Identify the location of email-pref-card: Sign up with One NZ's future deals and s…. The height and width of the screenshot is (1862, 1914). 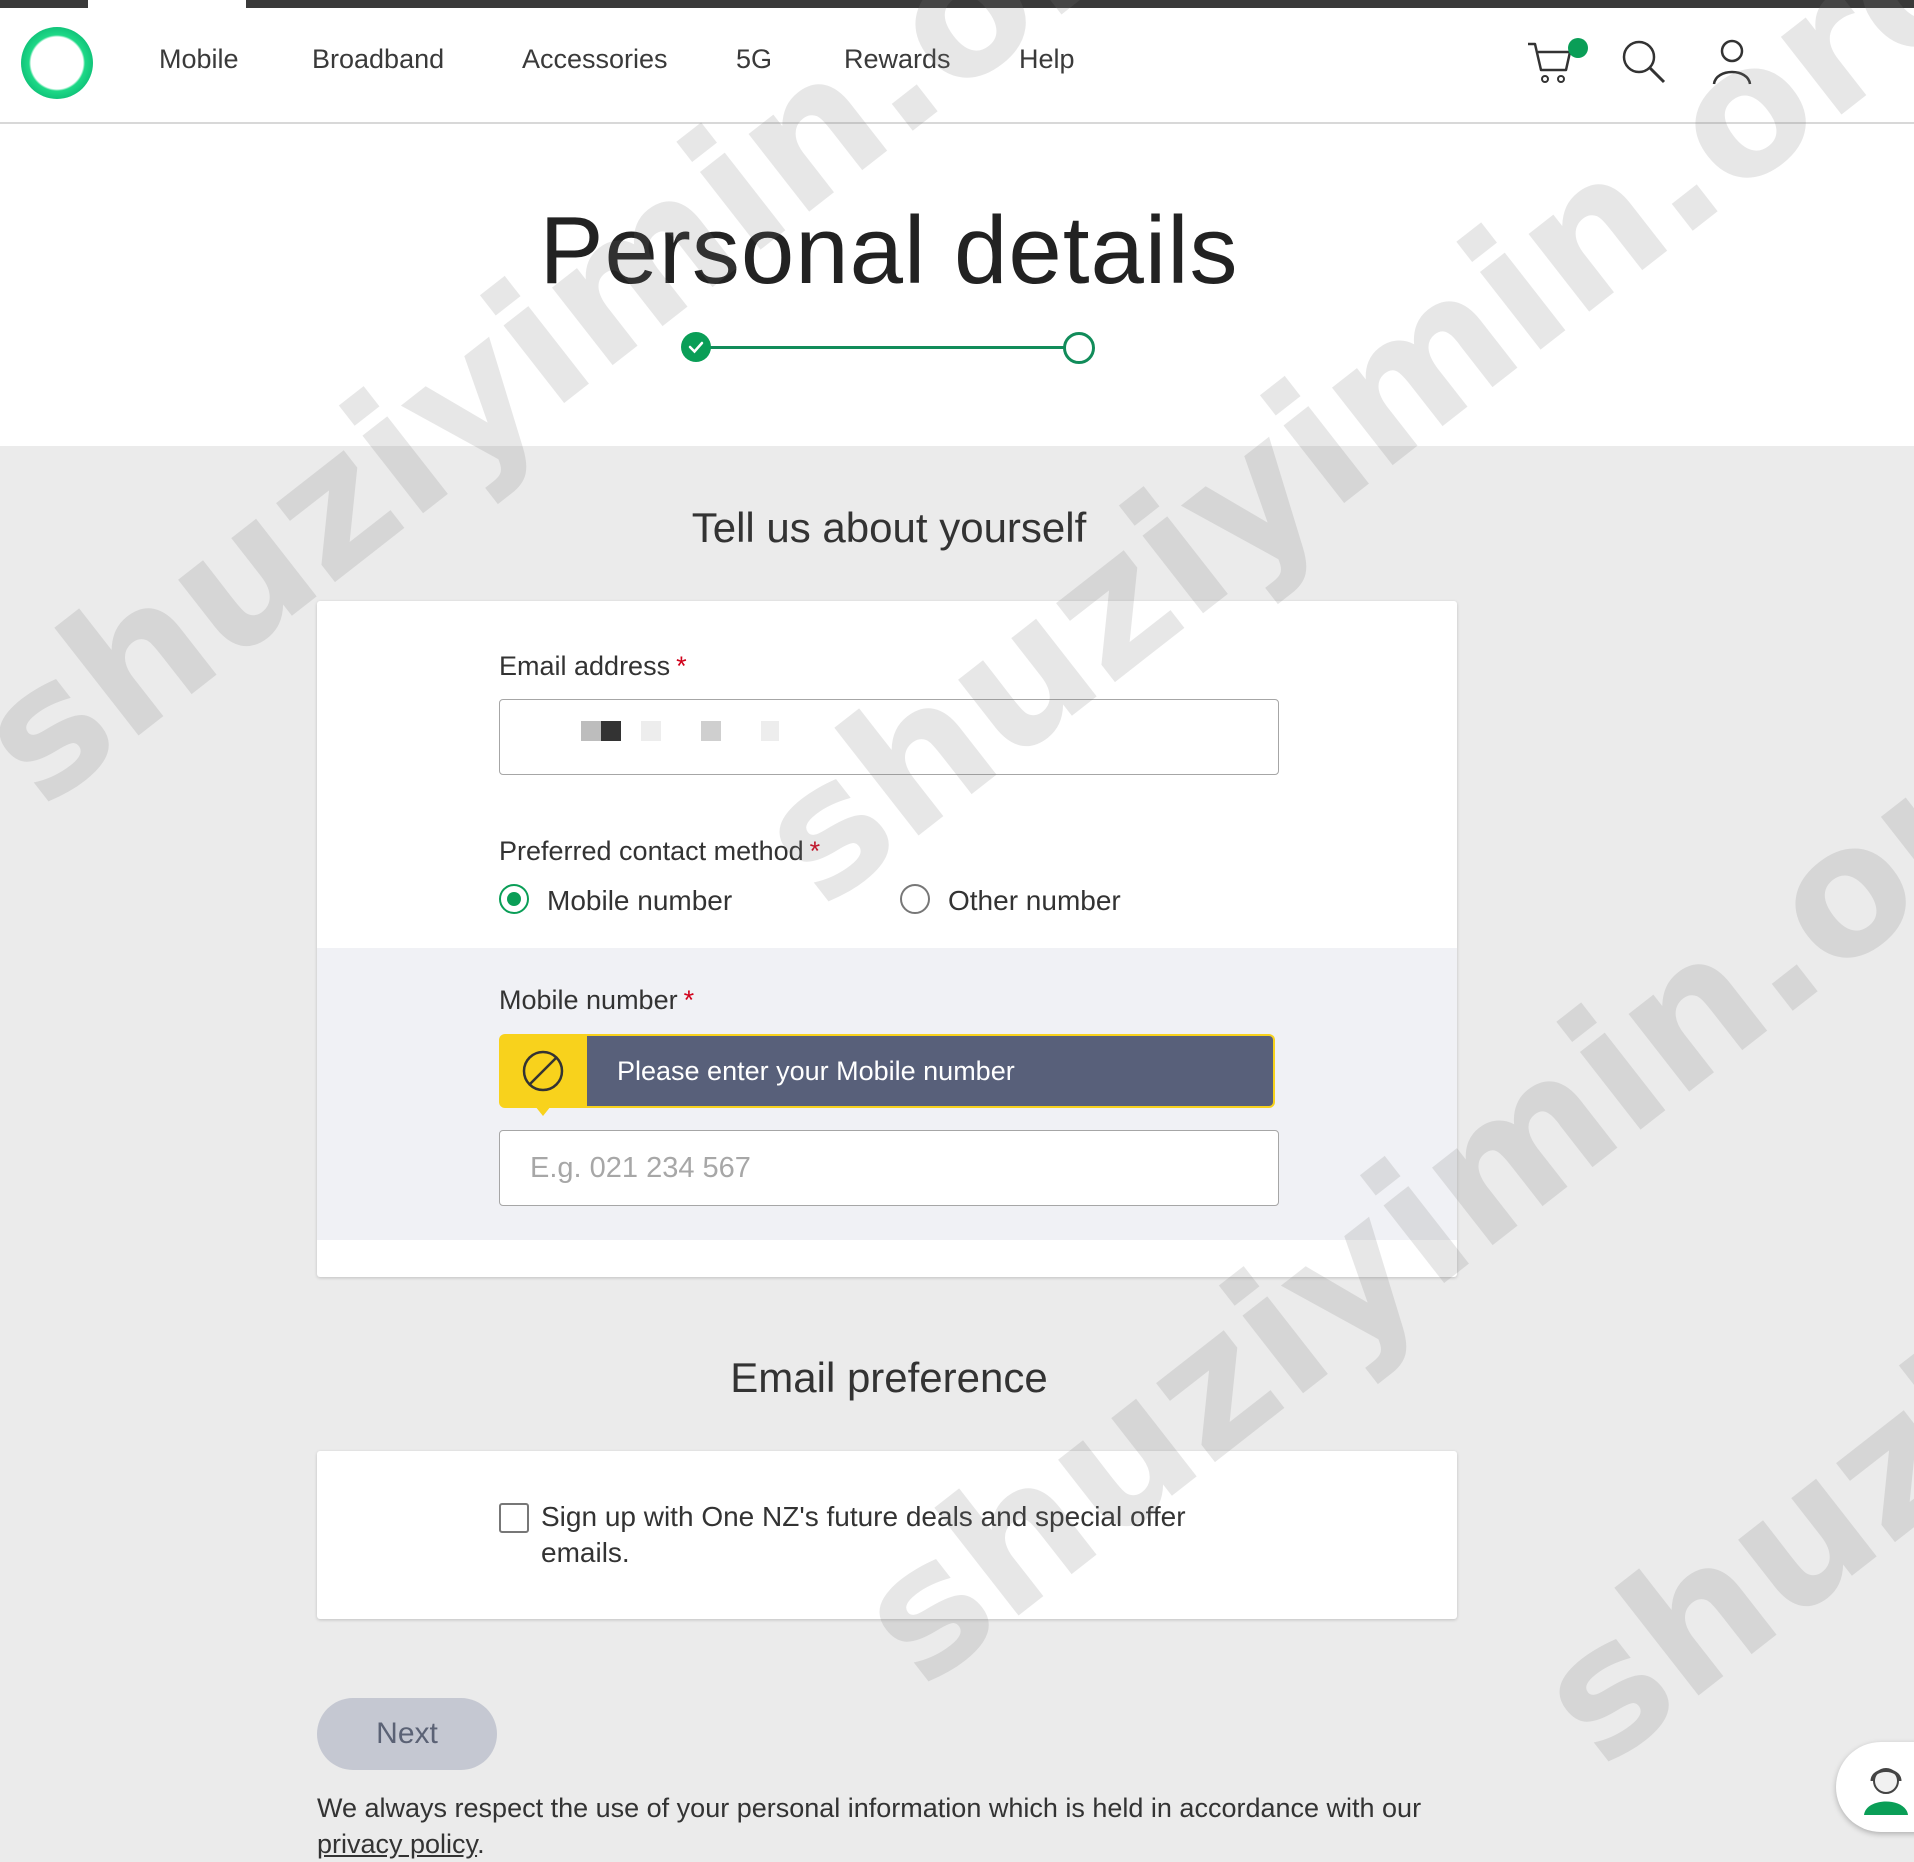
(887, 1535).